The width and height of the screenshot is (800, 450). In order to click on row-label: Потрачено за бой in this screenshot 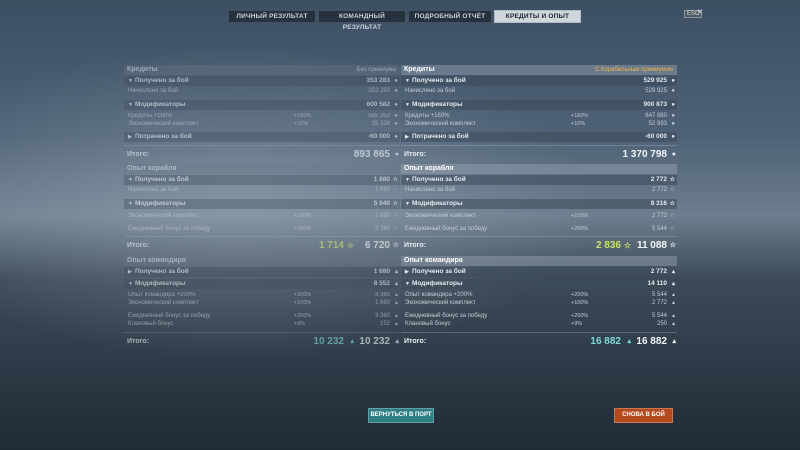, I will do `click(163, 136)`.